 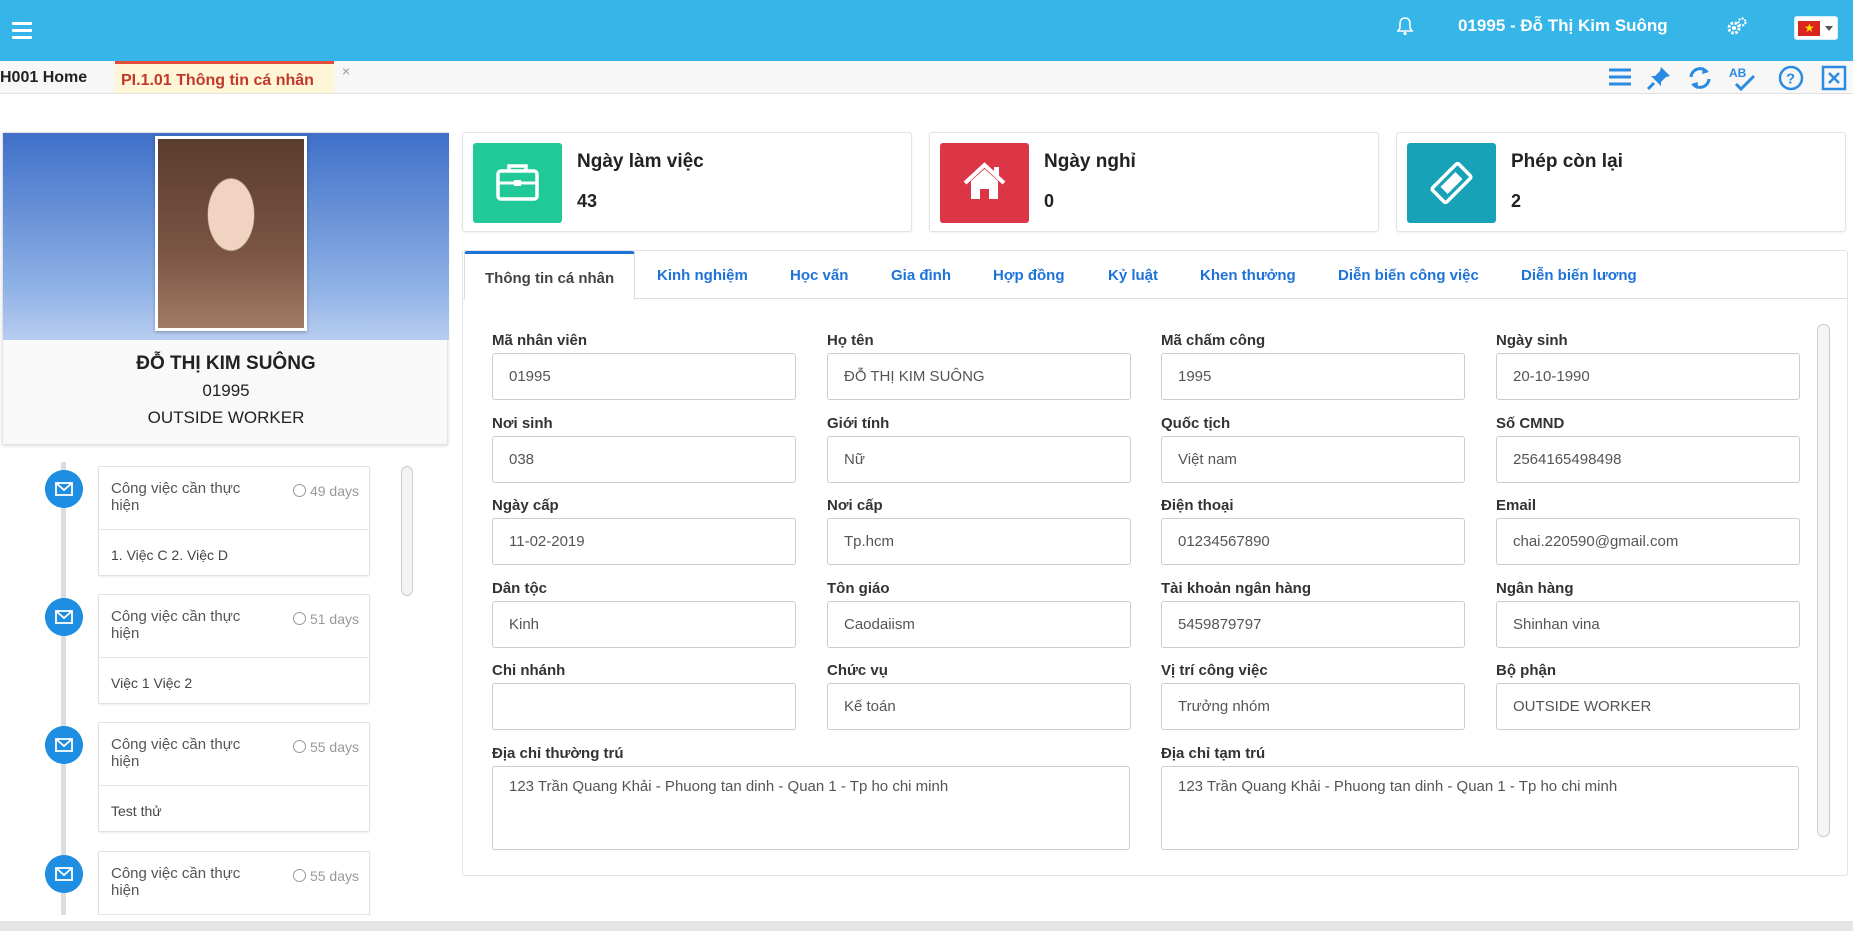 What do you see at coordinates (1196, 423) in the screenshot?
I see `label-nationality: Quốc tịch` at bounding box center [1196, 423].